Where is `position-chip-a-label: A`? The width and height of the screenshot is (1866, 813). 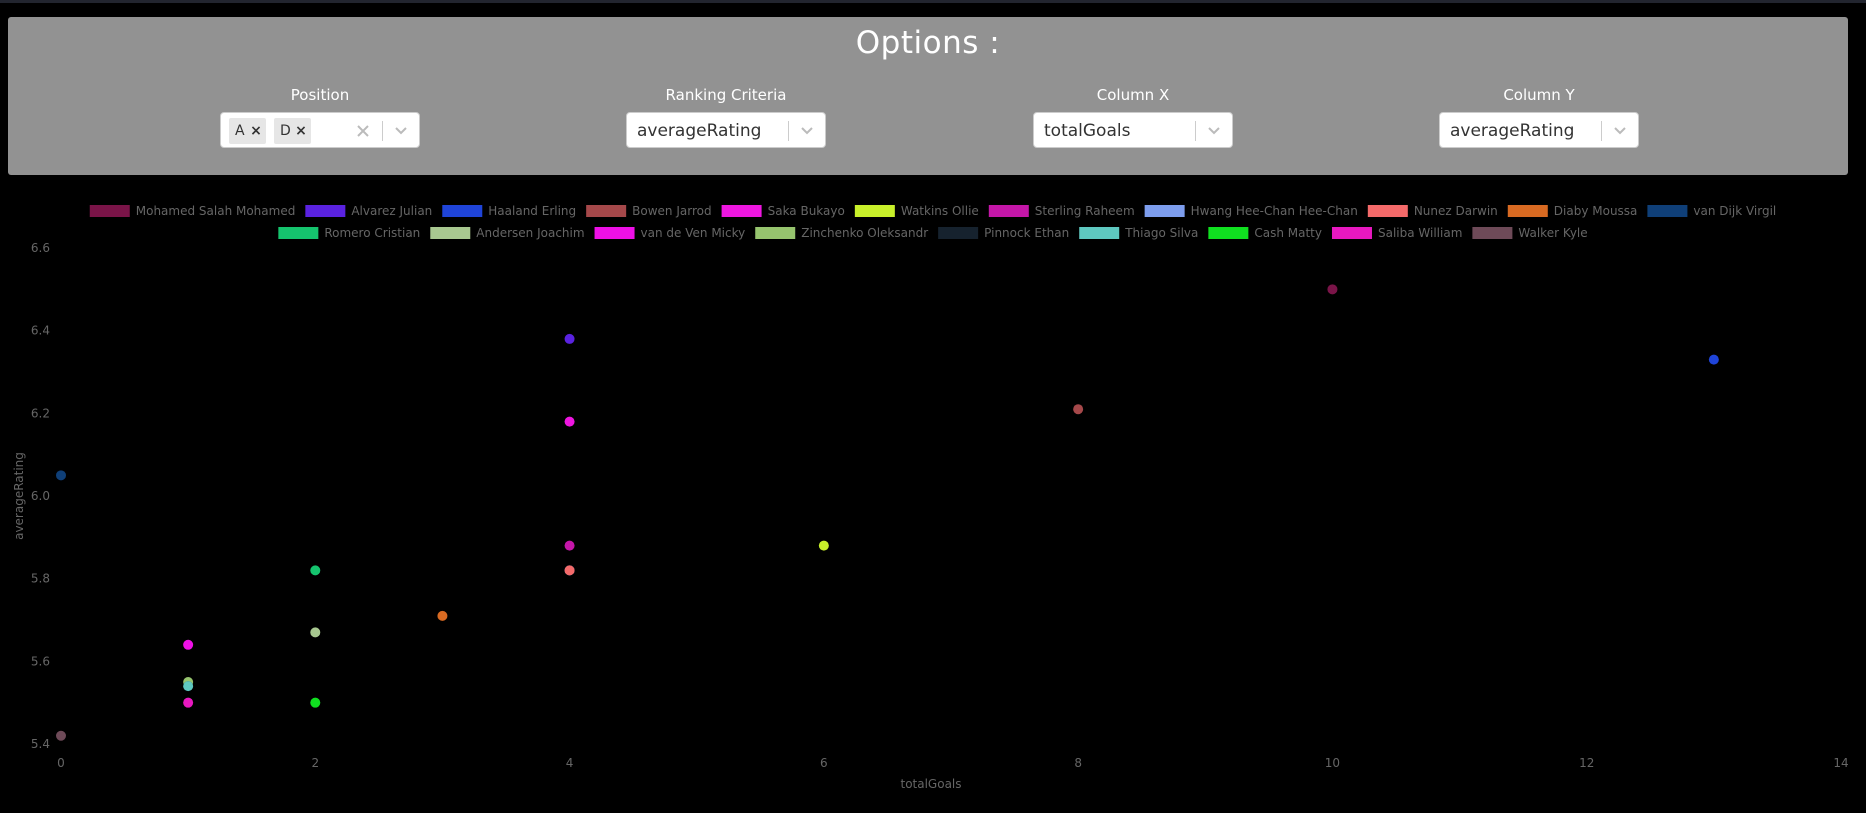
position-chip-a-label: A is located at coordinates (240, 131).